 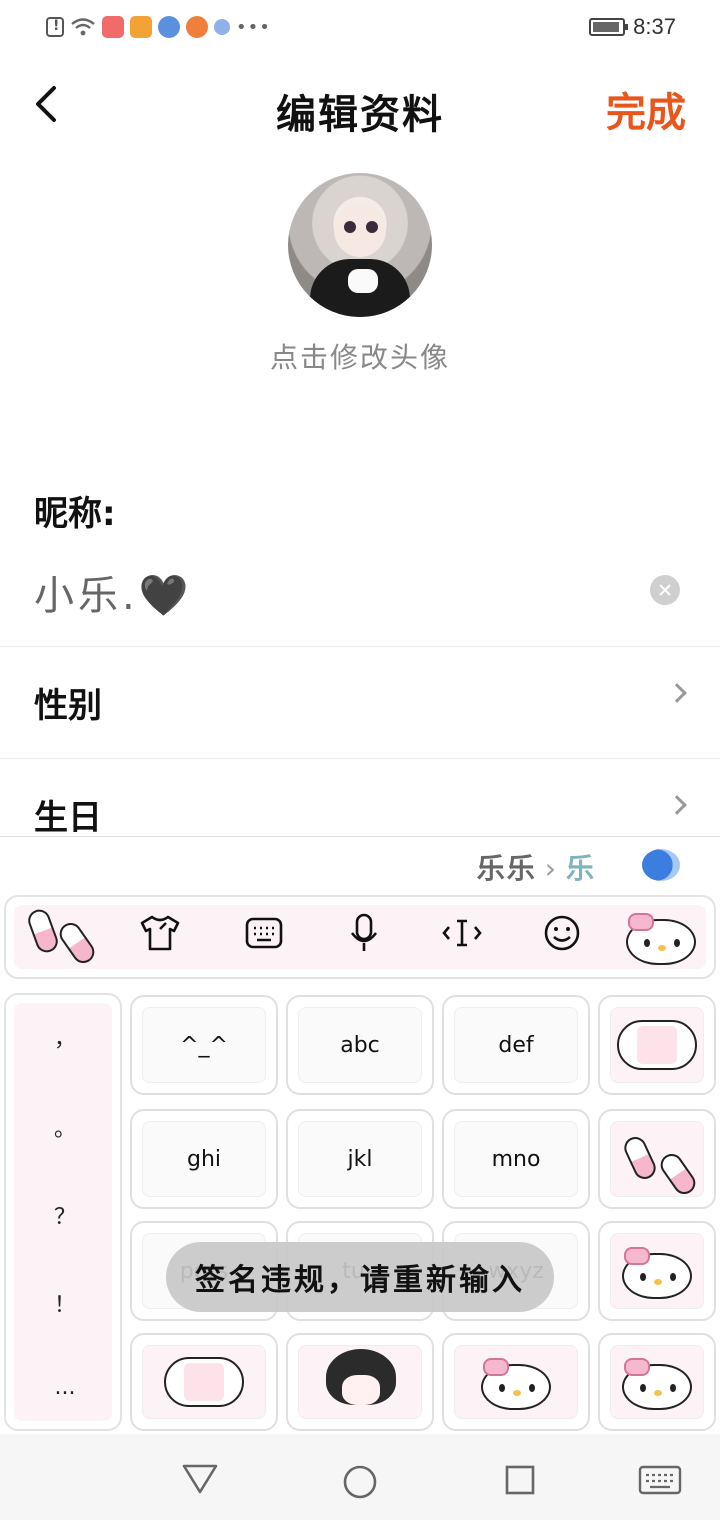 I want to click on nav-keyboard-button, so click(x=660, y=1482).